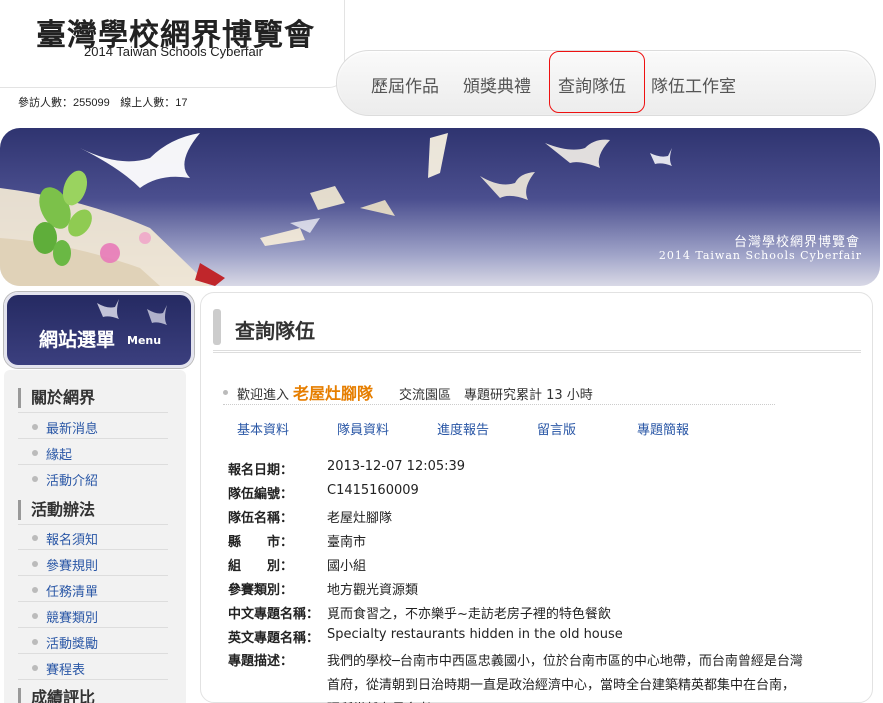 The width and height of the screenshot is (883, 703). What do you see at coordinates (261, 518) in the screenshot?
I see `info-label: 隊伍名稱：` at bounding box center [261, 518].